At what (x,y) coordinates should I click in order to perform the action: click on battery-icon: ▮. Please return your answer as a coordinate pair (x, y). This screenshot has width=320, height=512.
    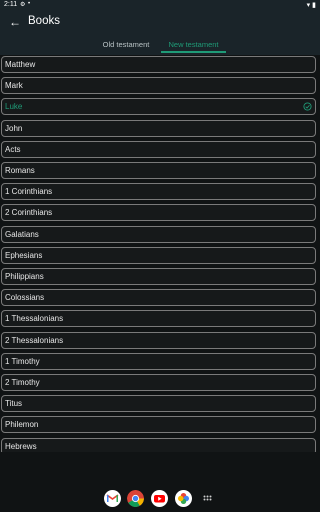
    Looking at the image, I should click on (314, 5).